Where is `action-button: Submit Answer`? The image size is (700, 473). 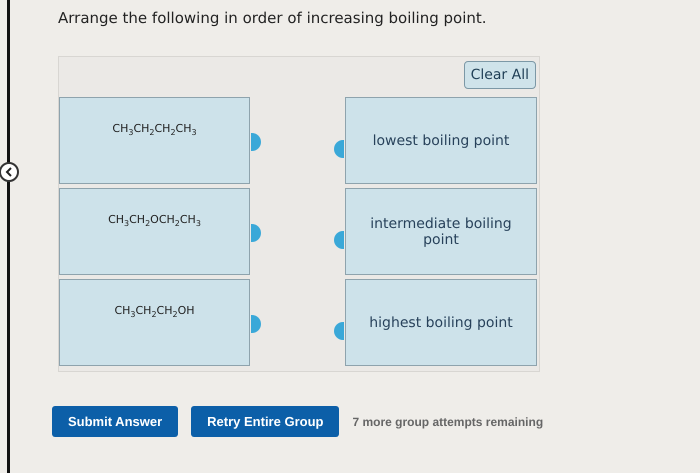 action-button: Submit Answer is located at coordinates (115, 421).